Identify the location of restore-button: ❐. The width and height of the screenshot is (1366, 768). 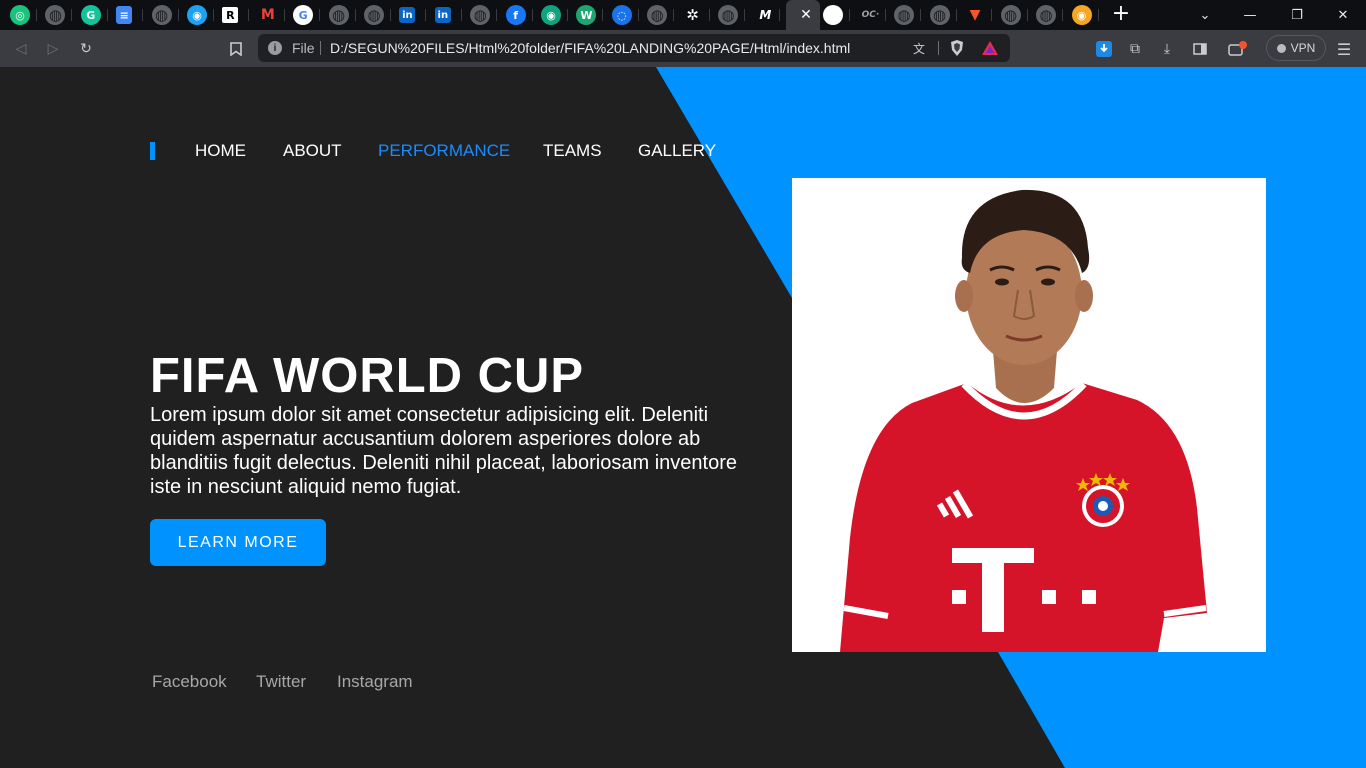
(1297, 15).